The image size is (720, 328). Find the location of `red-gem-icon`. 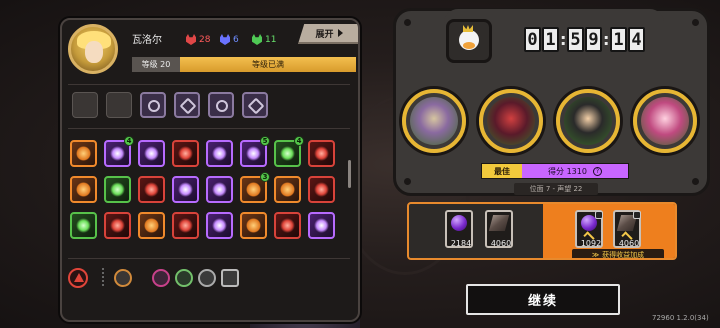

red-gem-icon is located at coordinates (161, 278).